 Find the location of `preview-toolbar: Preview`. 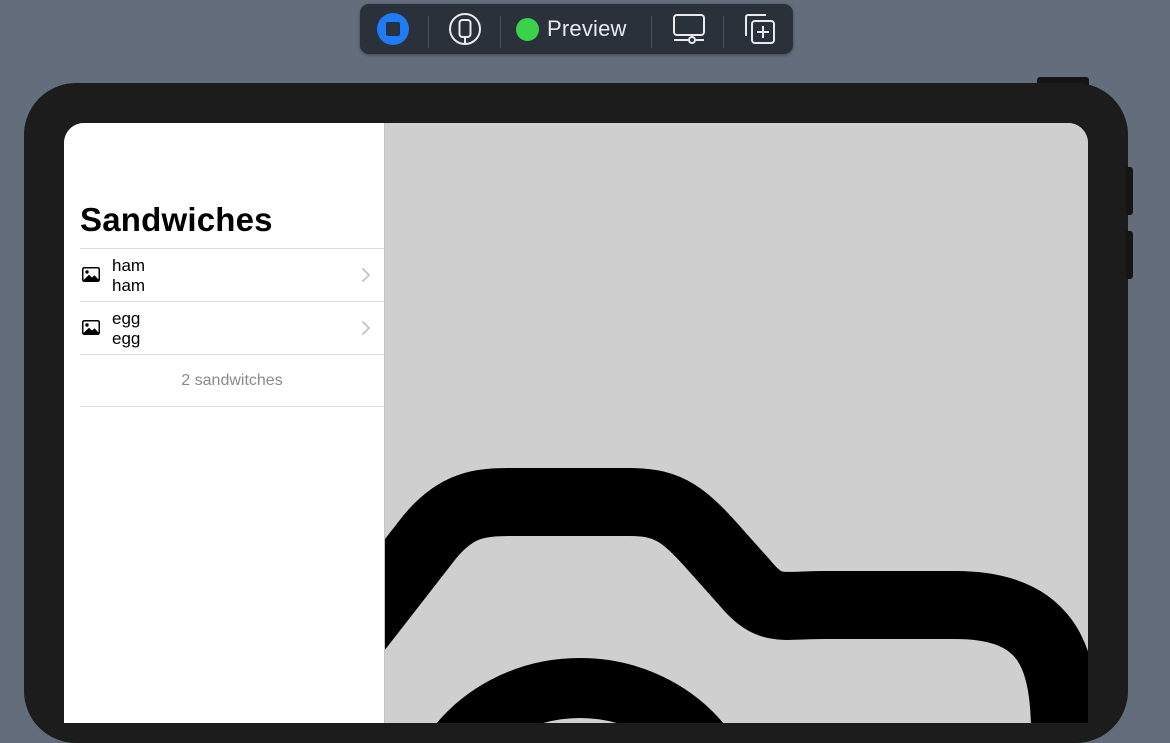

preview-toolbar: Preview is located at coordinates (576, 29).